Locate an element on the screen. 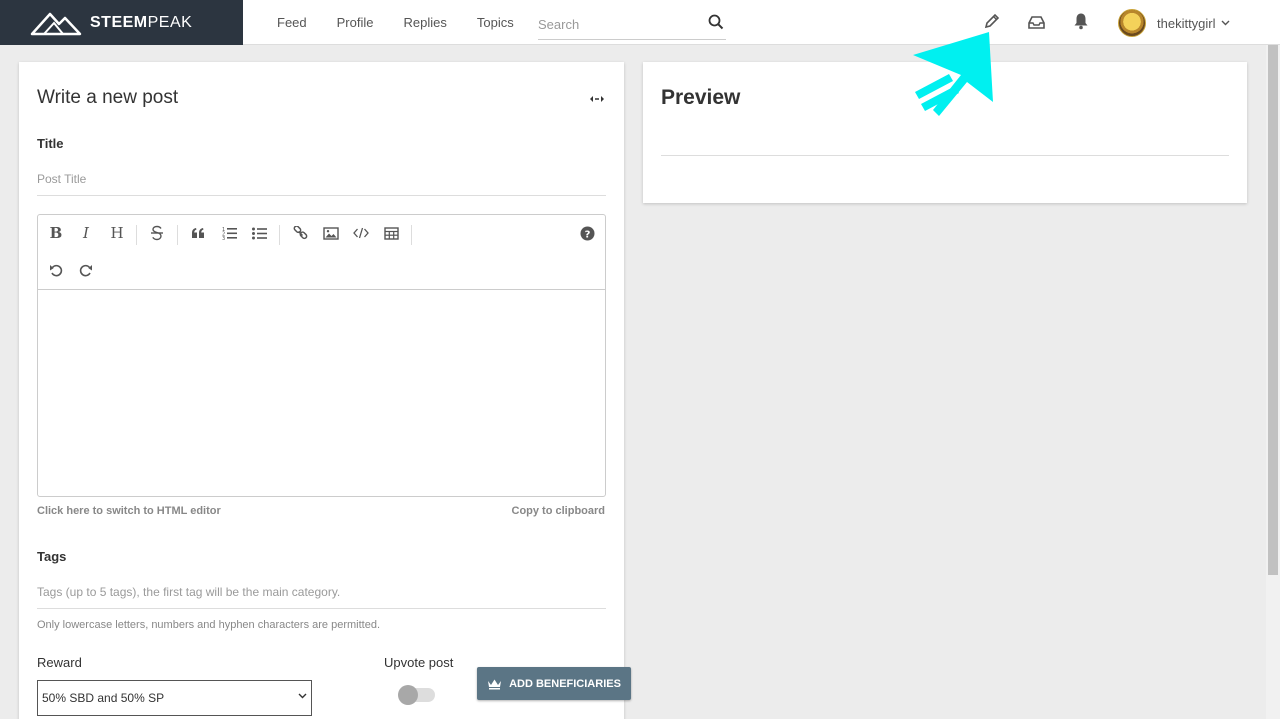 The height and width of the screenshot is (719, 1280). redo-button is located at coordinates (86, 270).